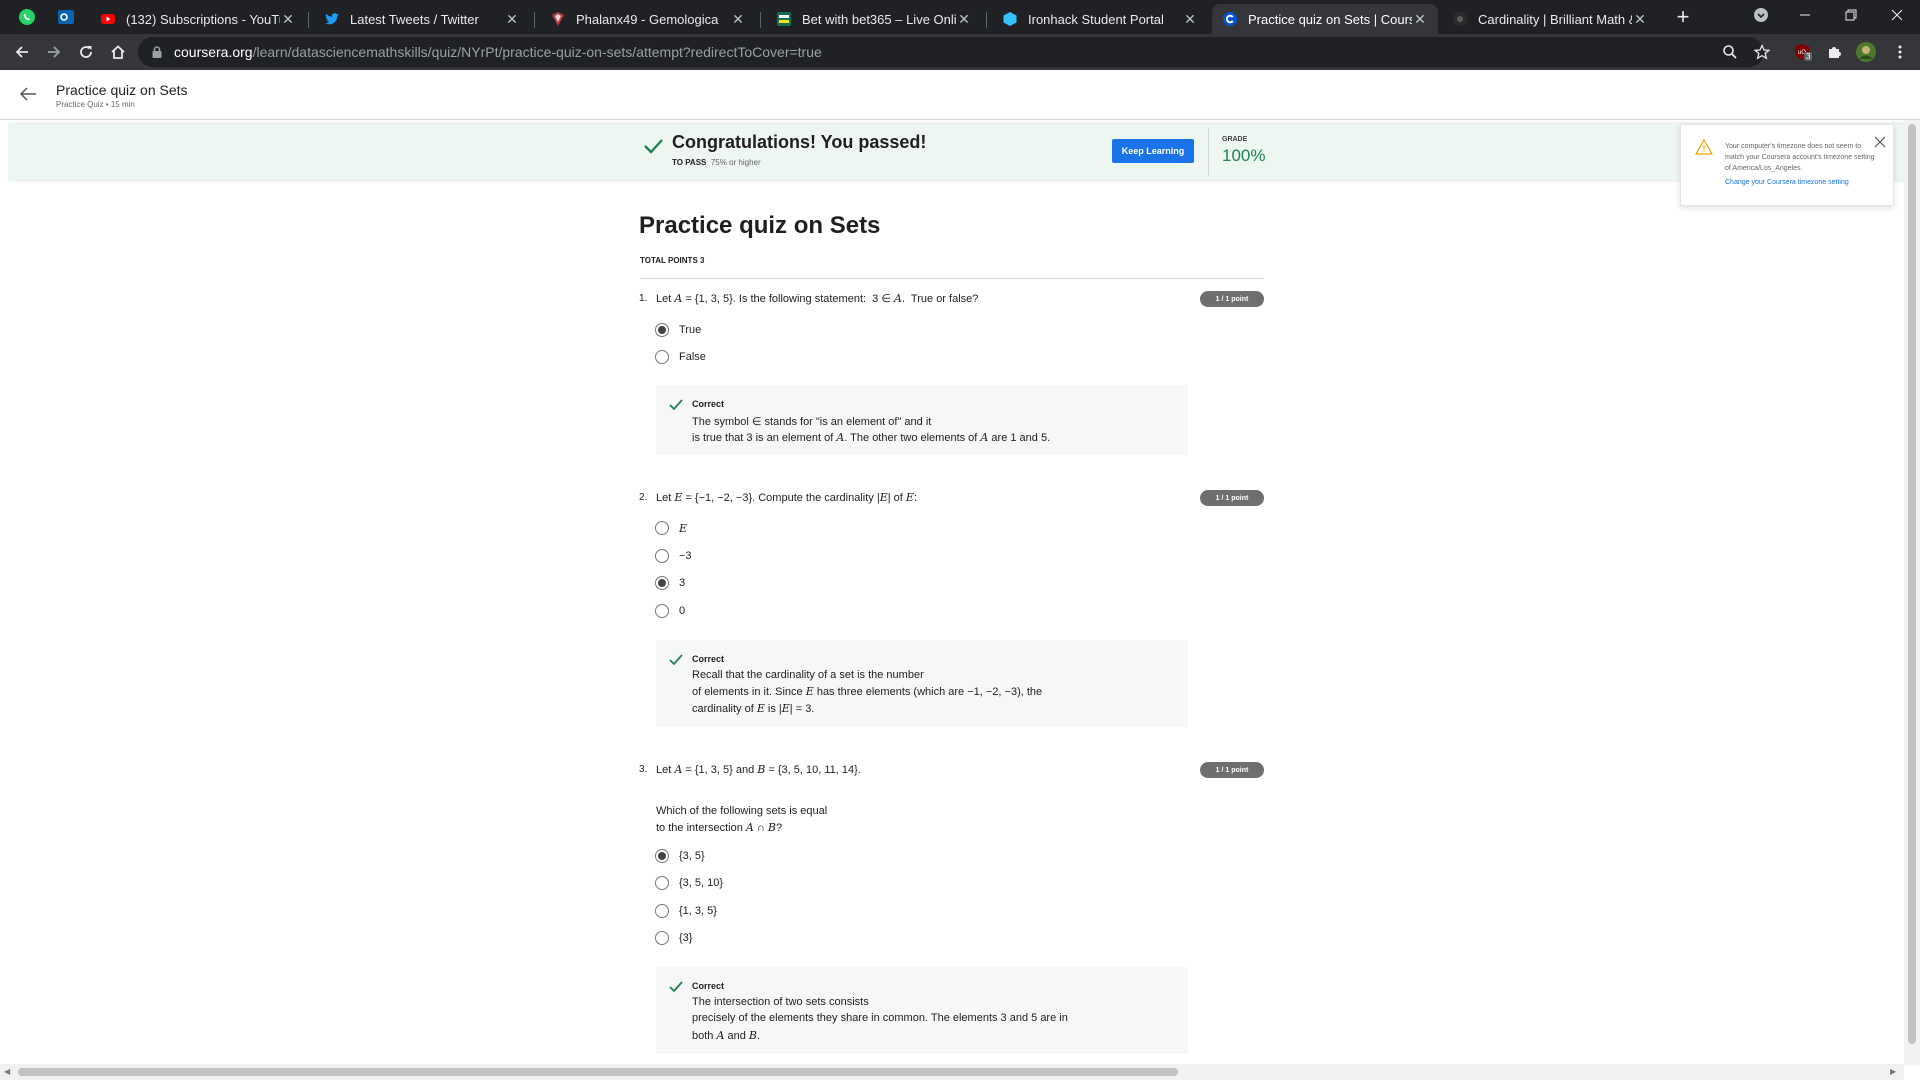 The width and height of the screenshot is (1920, 1080). What do you see at coordinates (673, 938) in the screenshot?
I see `option-3-only: {3}` at bounding box center [673, 938].